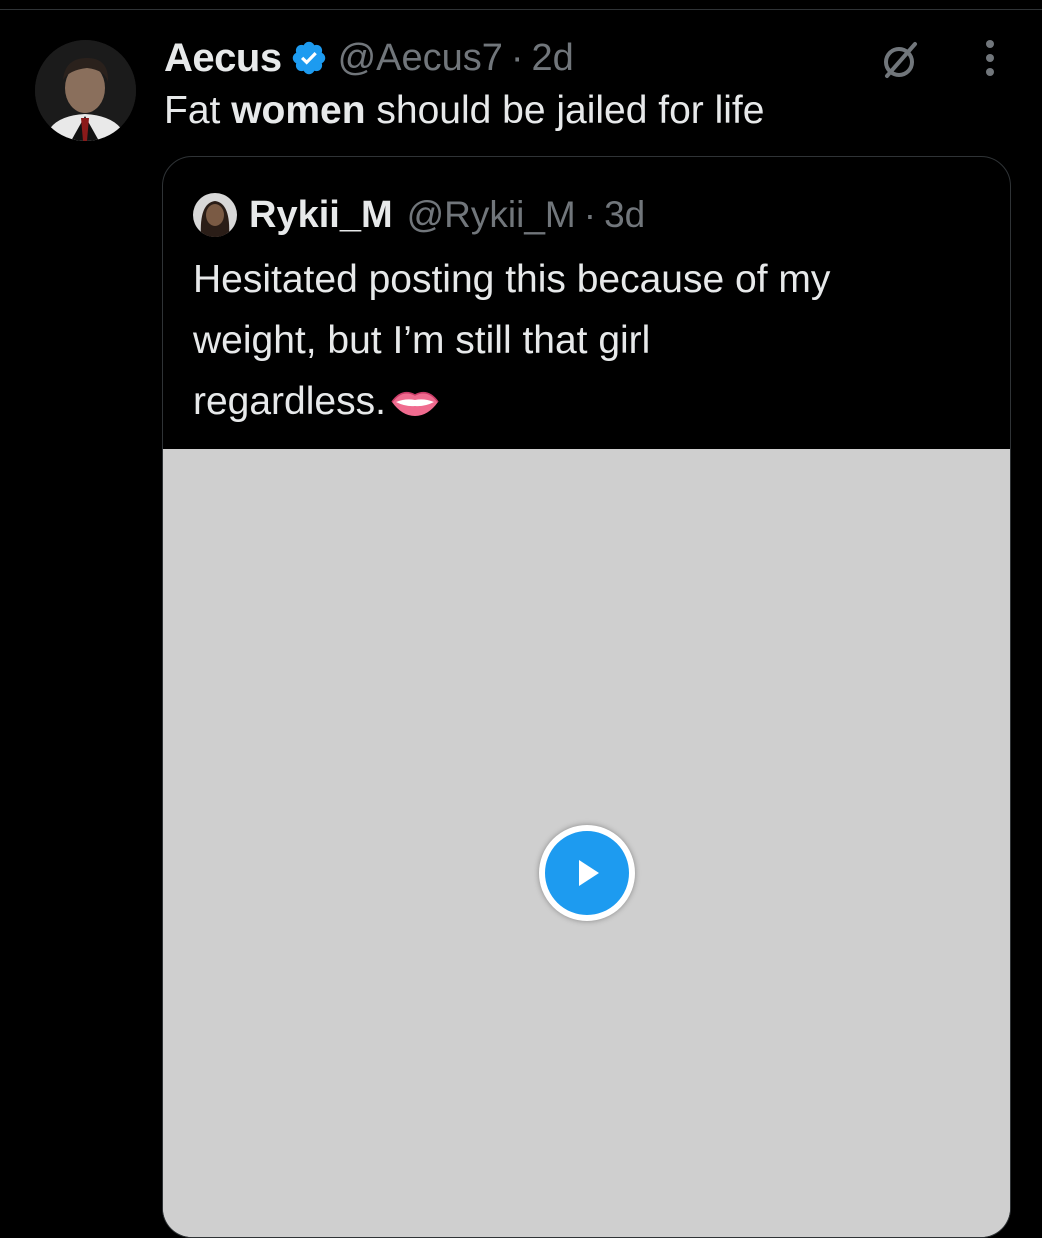 This screenshot has height=1238, width=1042. Describe the element at coordinates (901, 60) in the screenshot. I see `grok-icon` at that location.